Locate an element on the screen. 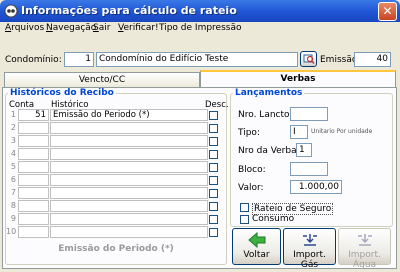 Image resolution: width=400 pixels, height=272 pixels. valor-field: 1.000,00 is located at coordinates (316, 187).